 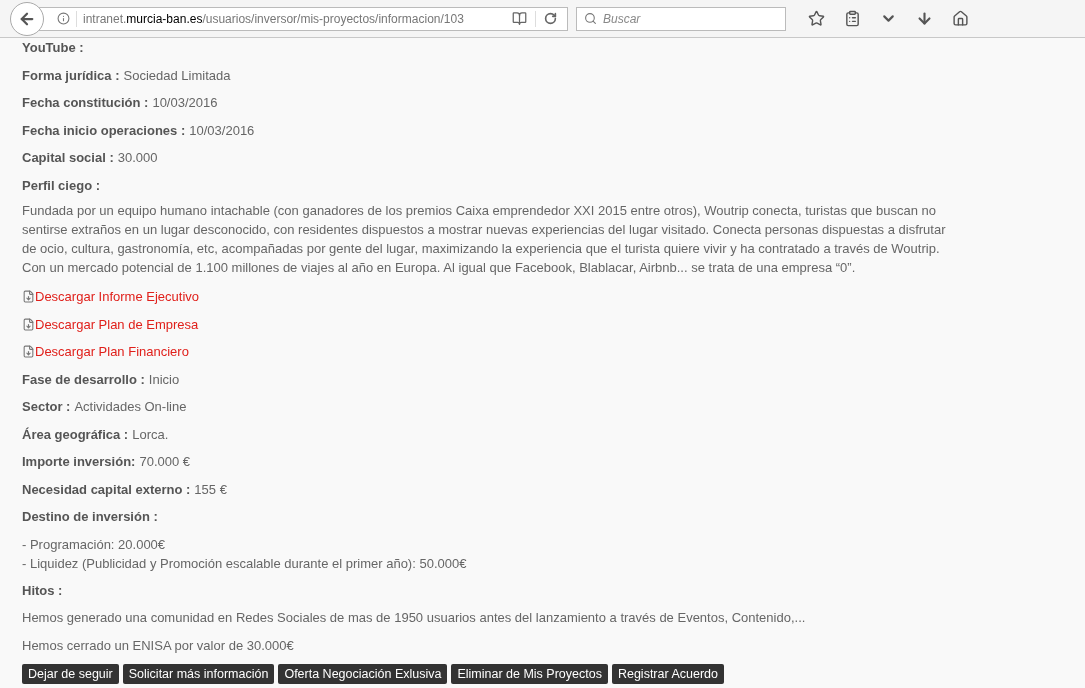 What do you see at coordinates (681, 18) in the screenshot?
I see `search-field: Buscar` at bounding box center [681, 18].